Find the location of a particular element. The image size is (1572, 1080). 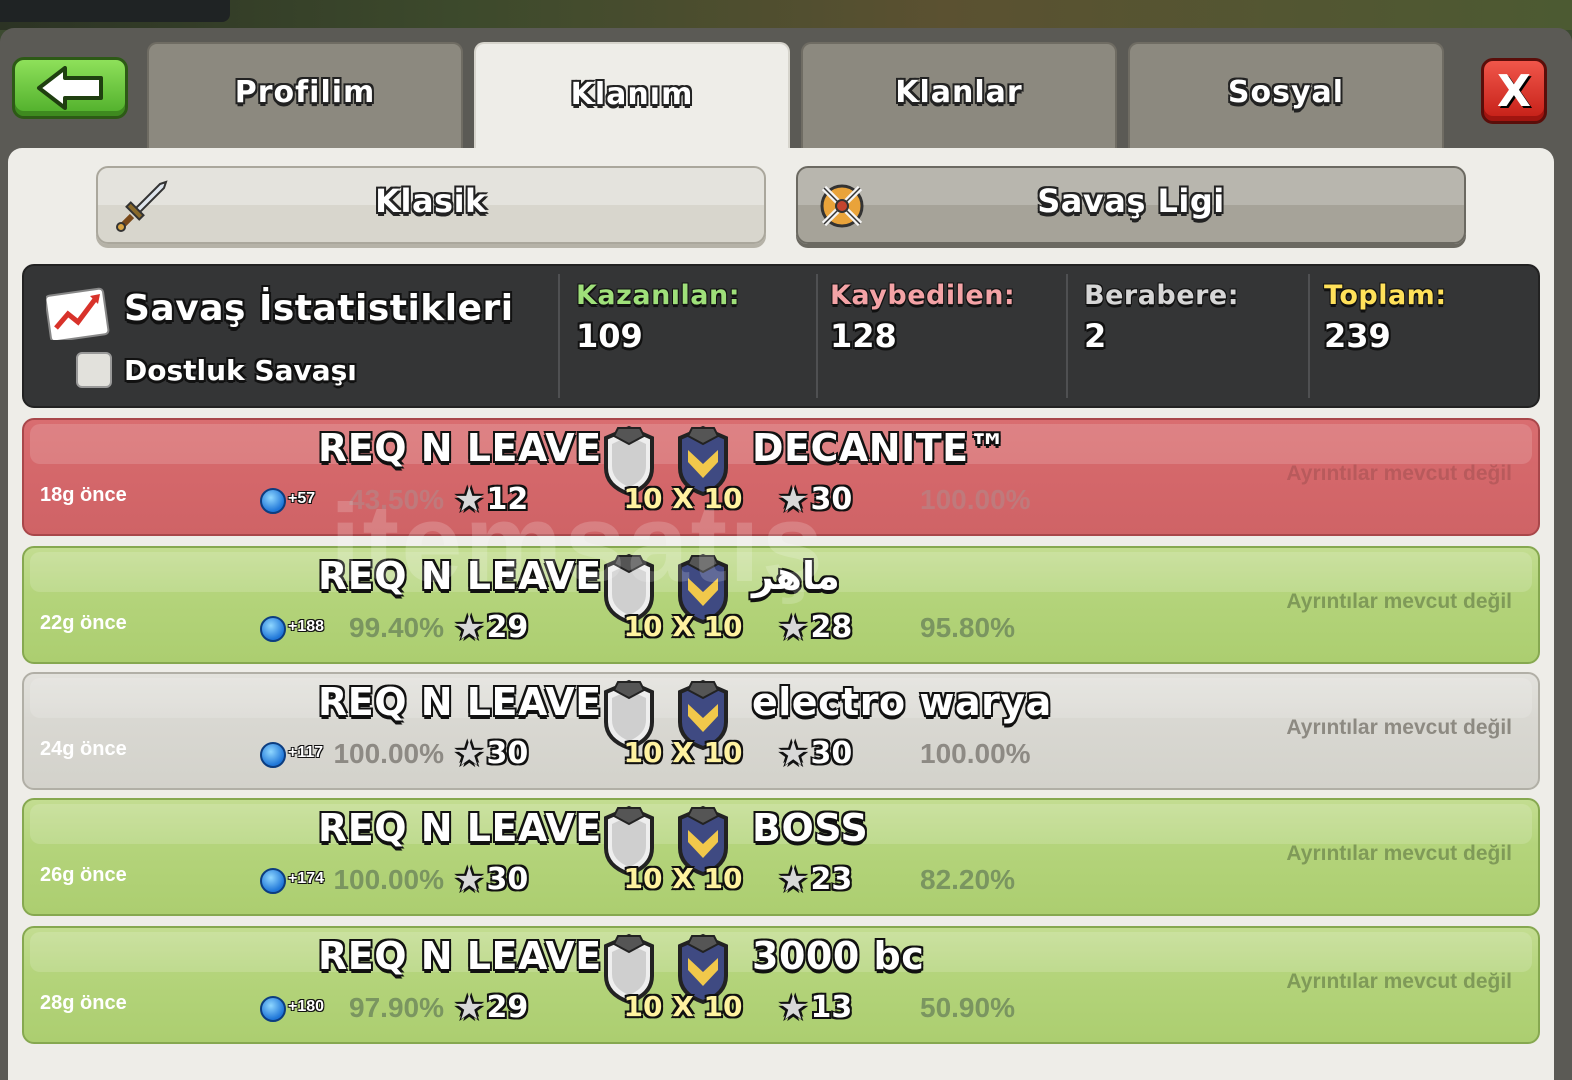

stat-won-label: Kazanılan: is located at coordinates (658, 295).